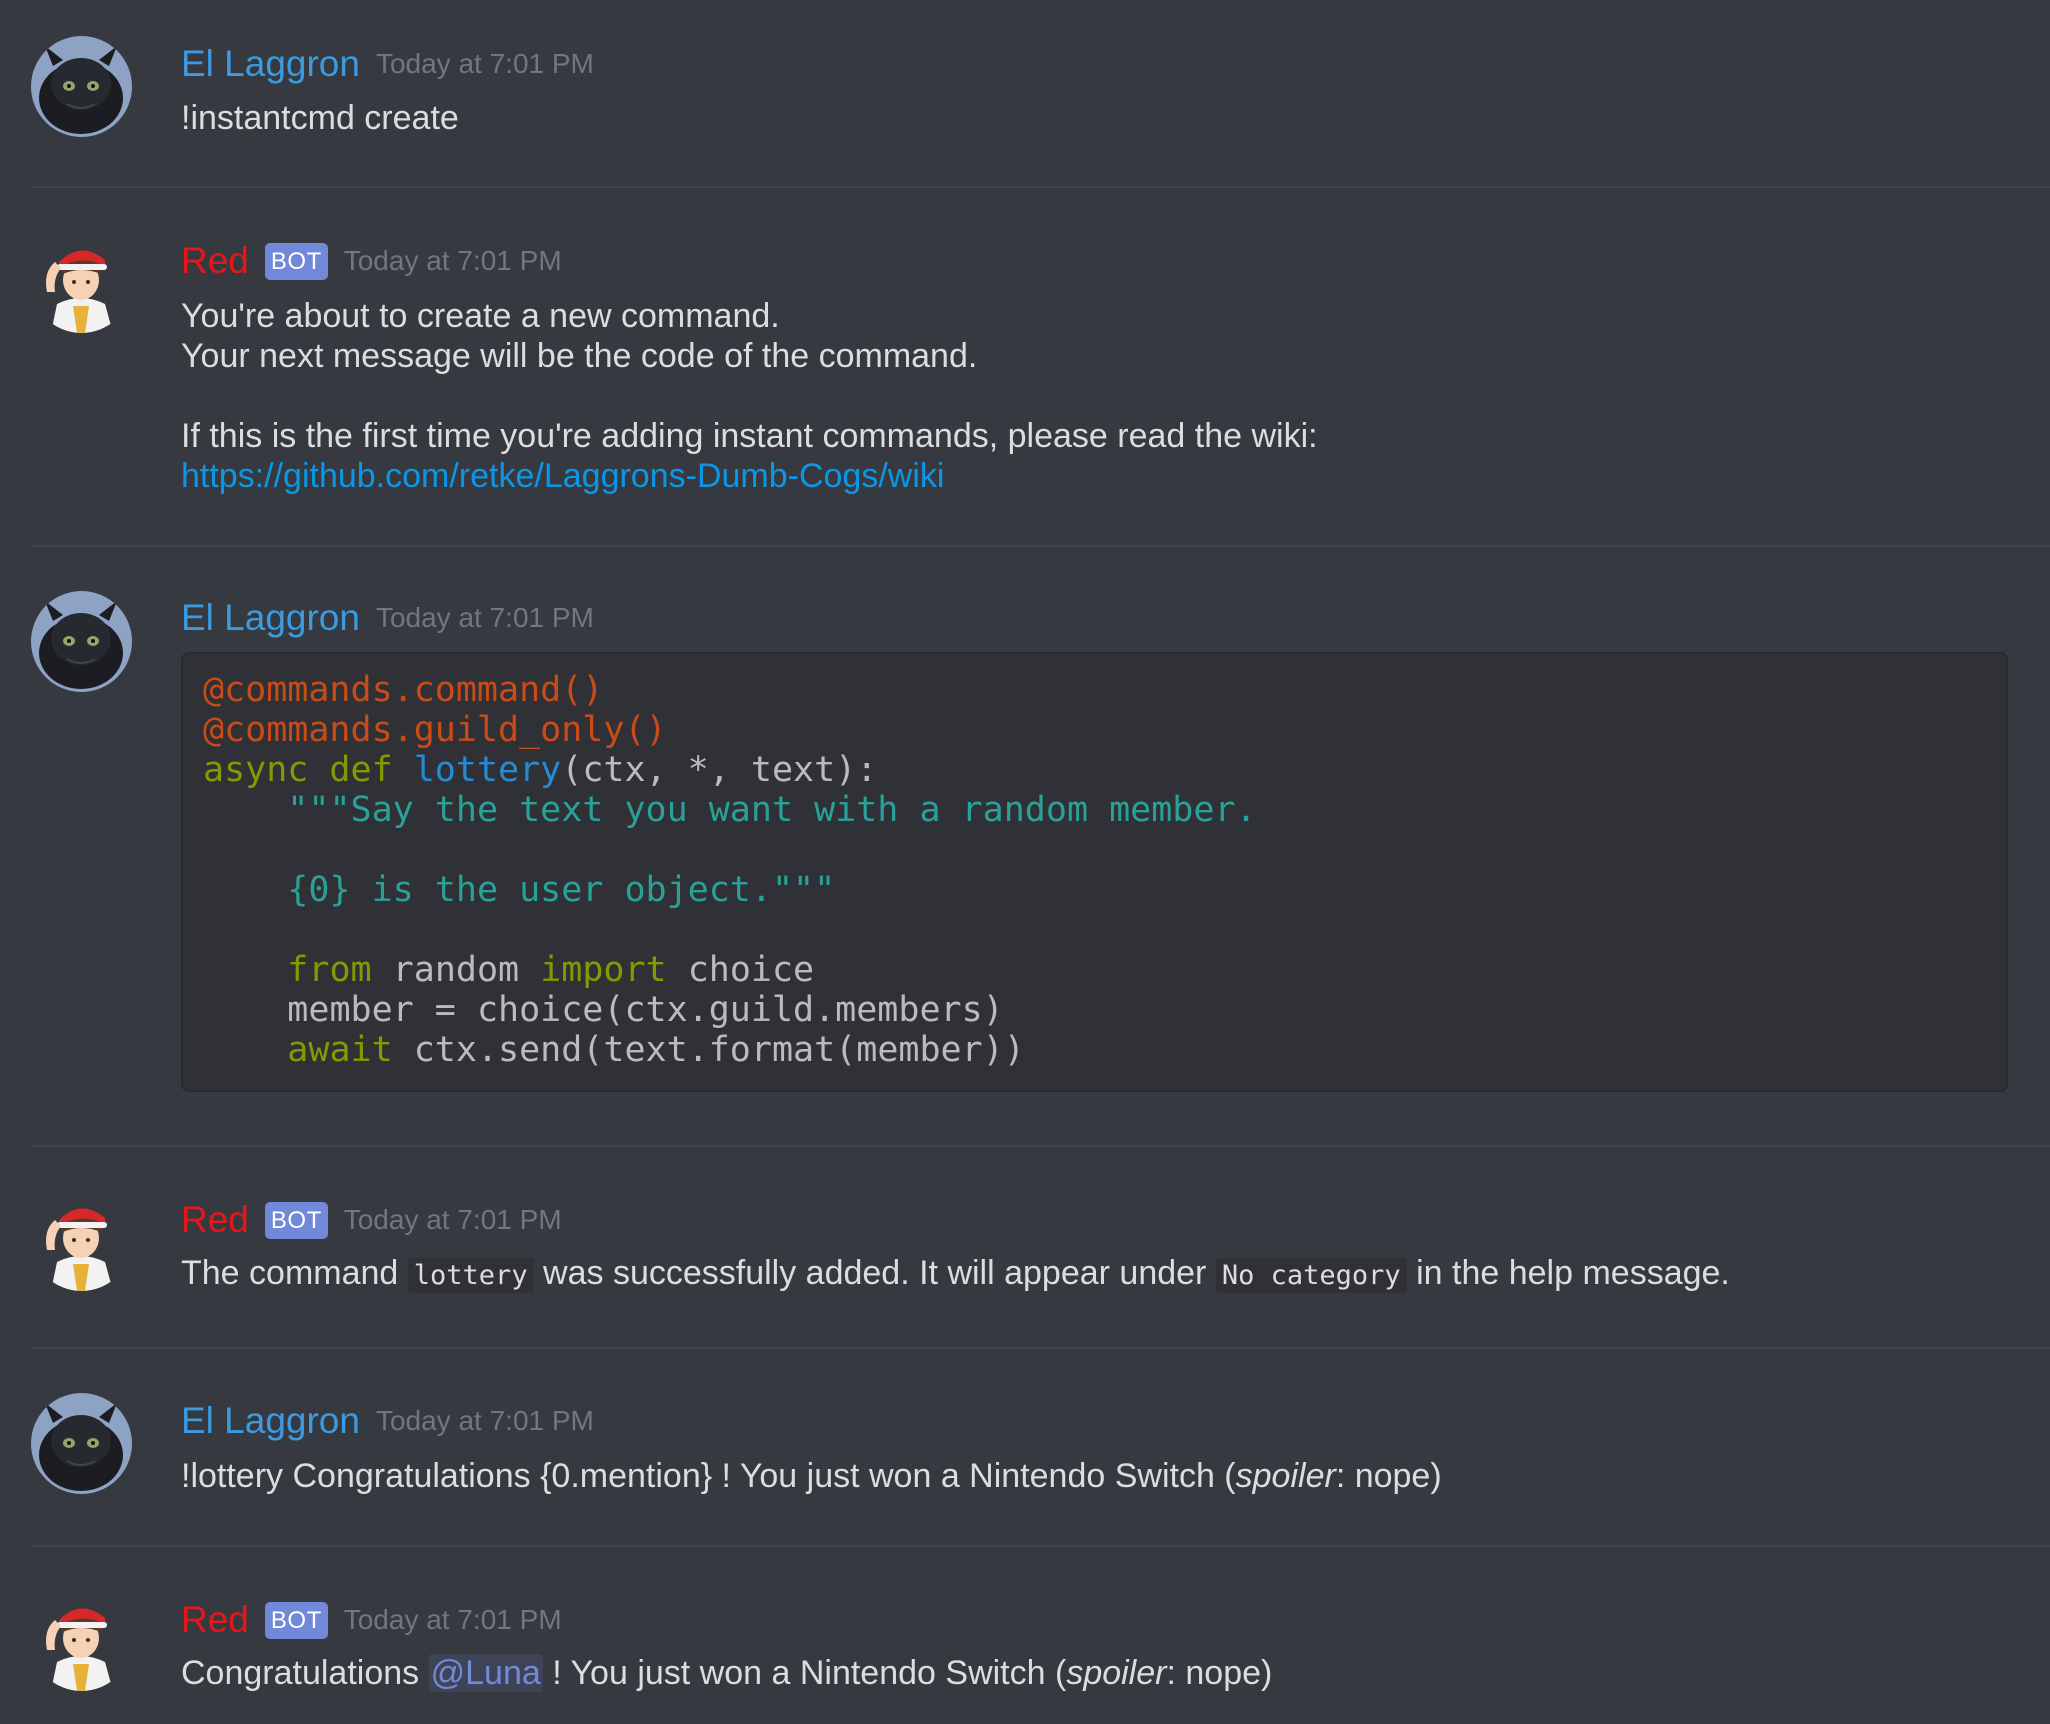 The height and width of the screenshot is (1724, 2050). Describe the element at coordinates (751, 970) in the screenshot. I see `code-text: choice` at that location.